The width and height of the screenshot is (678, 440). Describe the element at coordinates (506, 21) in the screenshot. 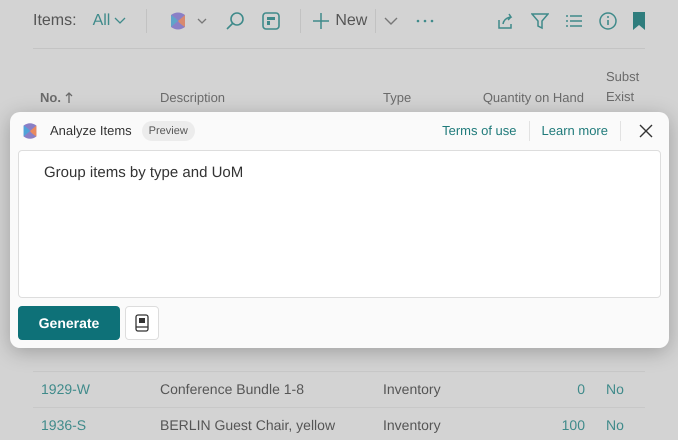

I see `share-icon` at that location.